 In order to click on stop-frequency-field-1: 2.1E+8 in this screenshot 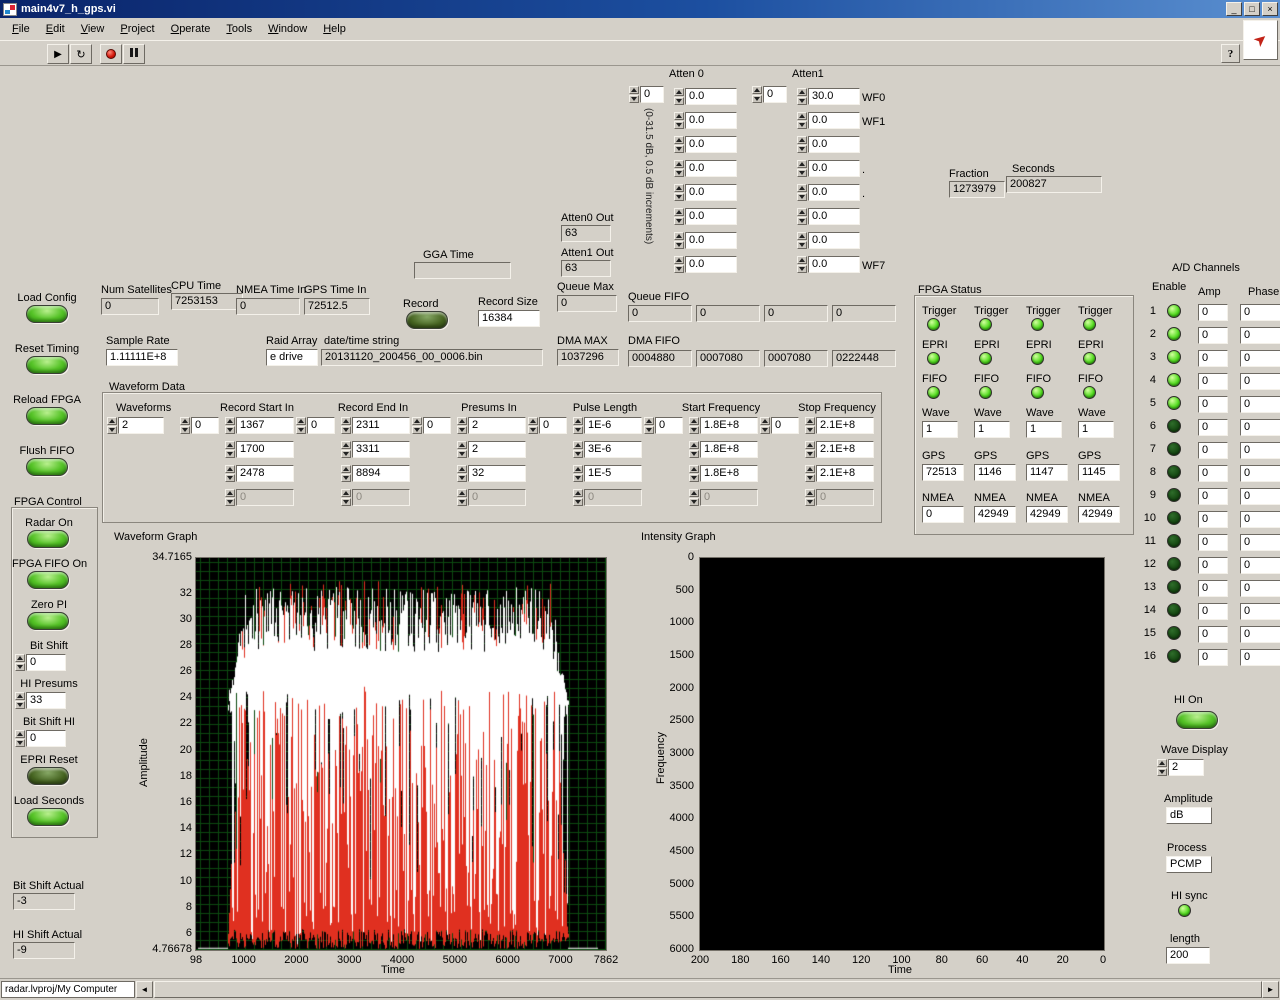, I will do `click(845, 449)`.